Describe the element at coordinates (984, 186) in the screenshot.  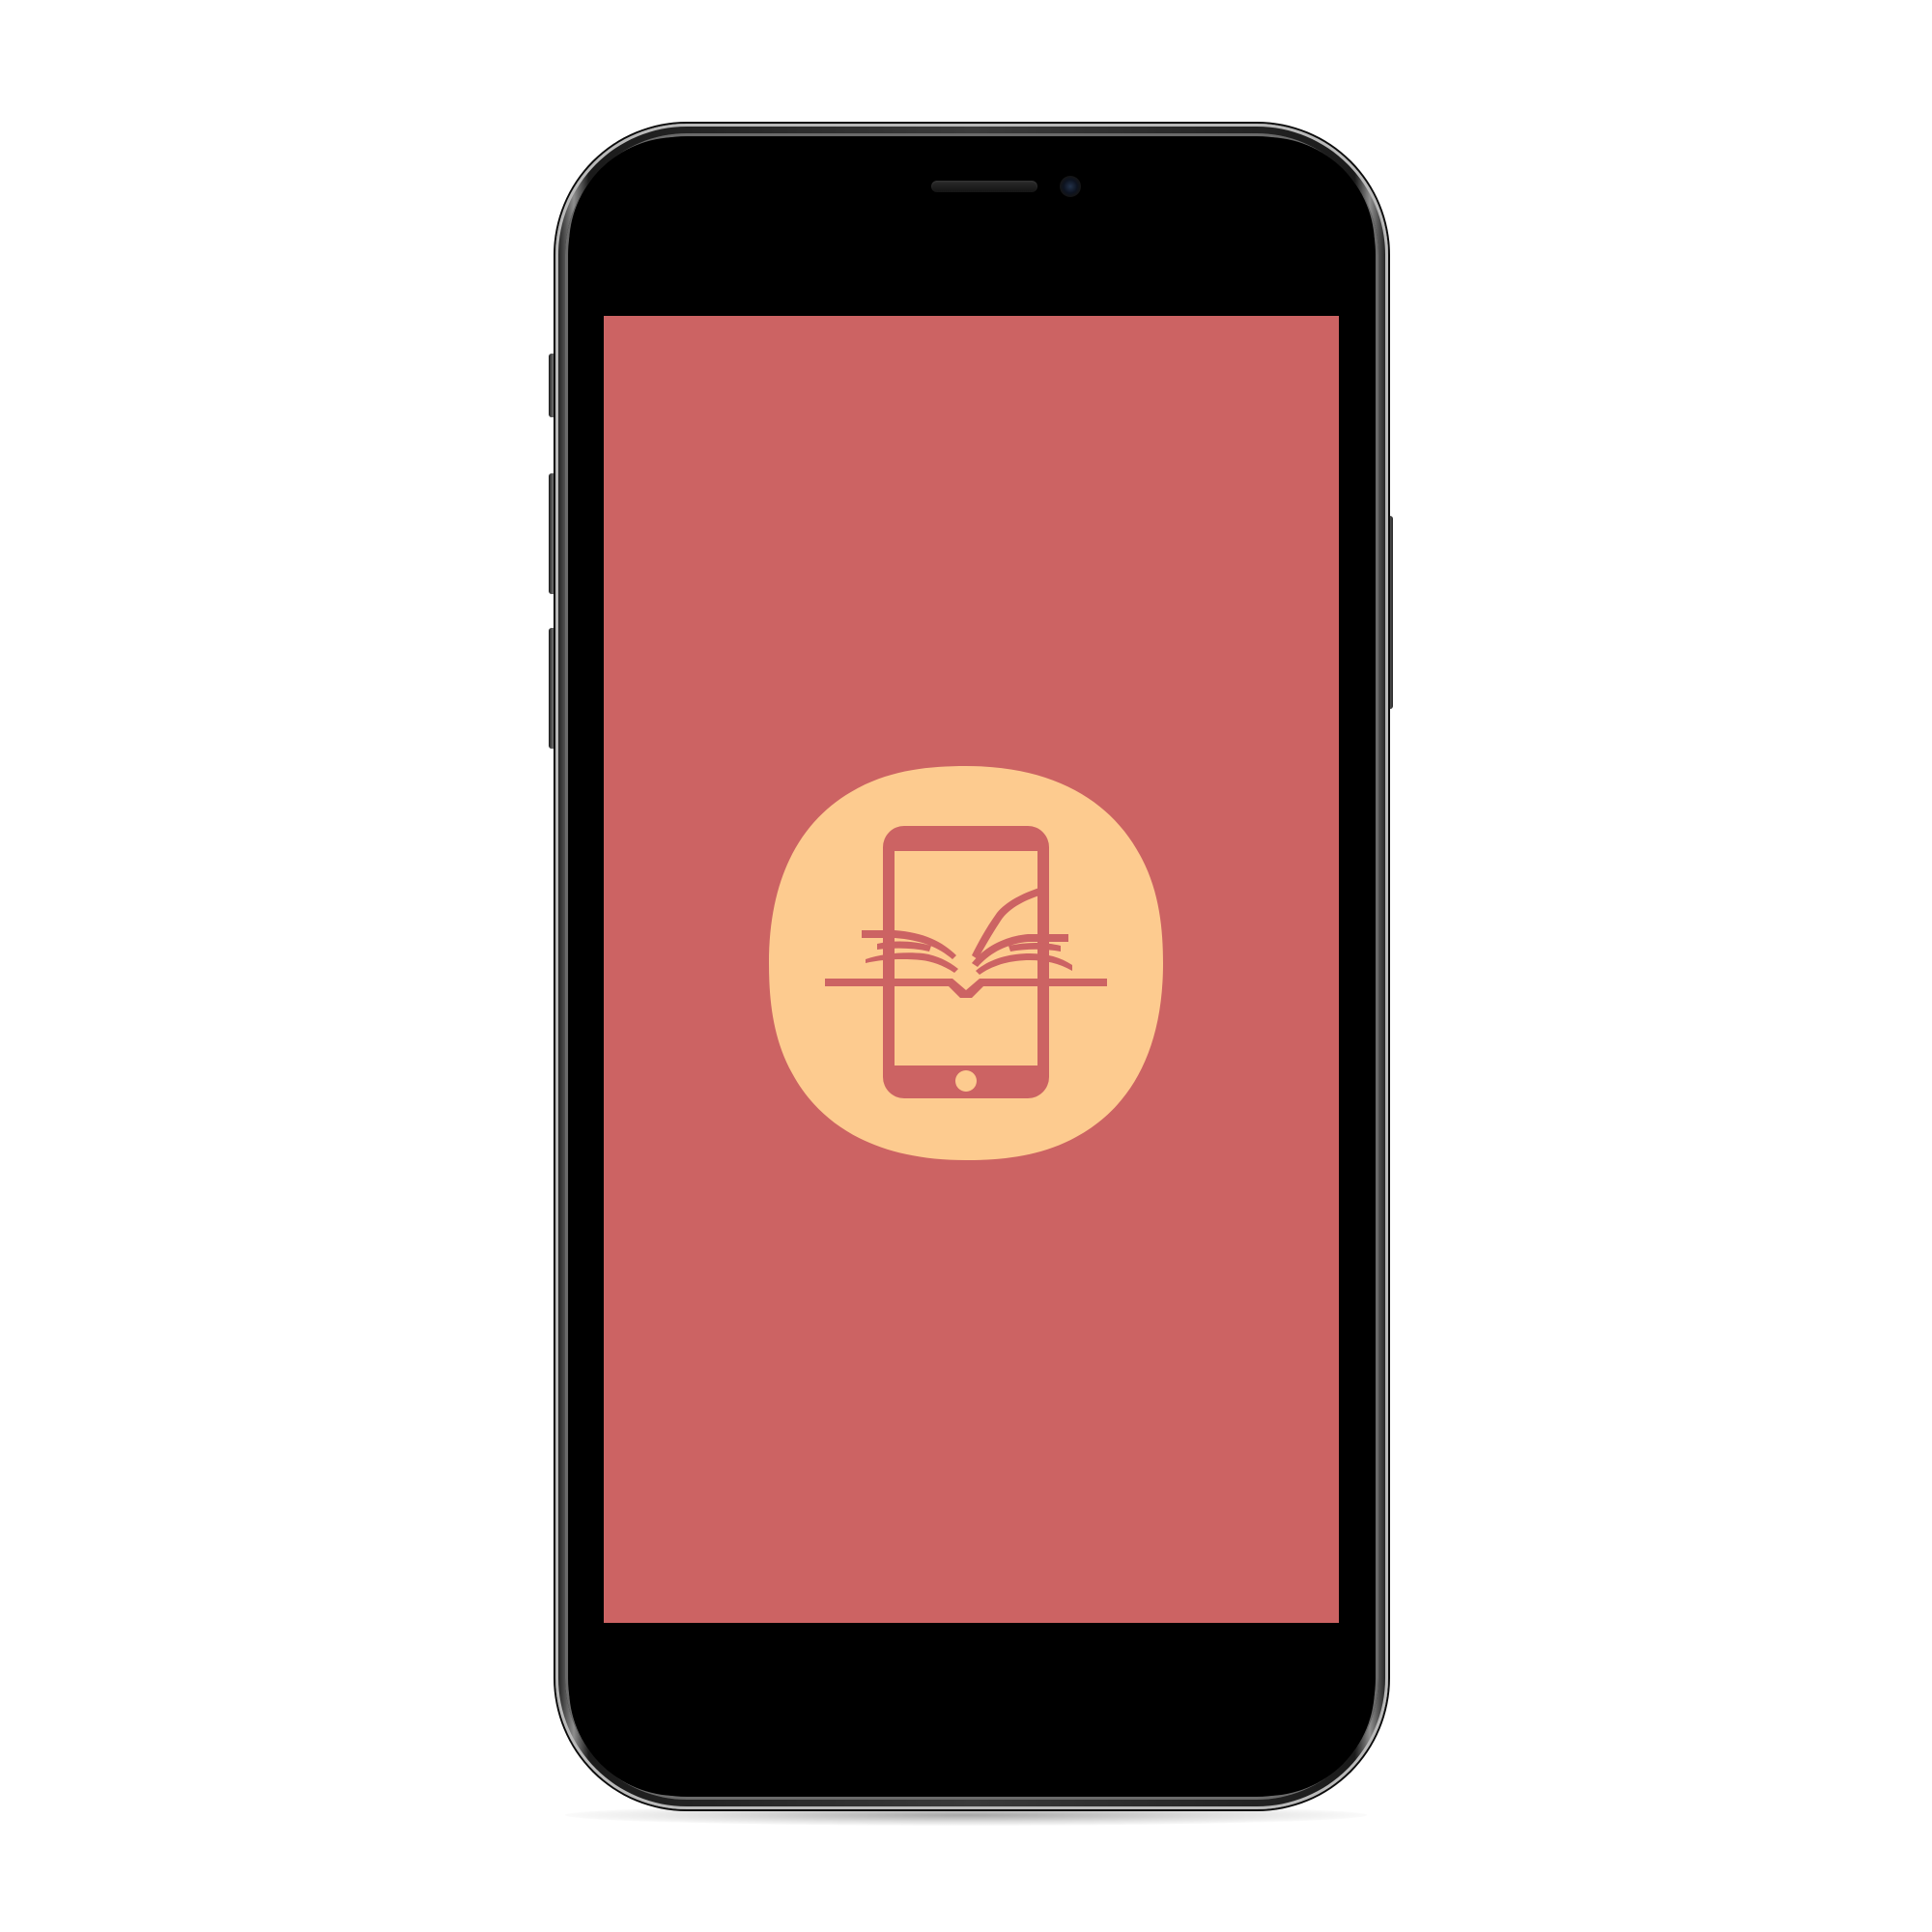
I see `earpiece-speaker` at that location.